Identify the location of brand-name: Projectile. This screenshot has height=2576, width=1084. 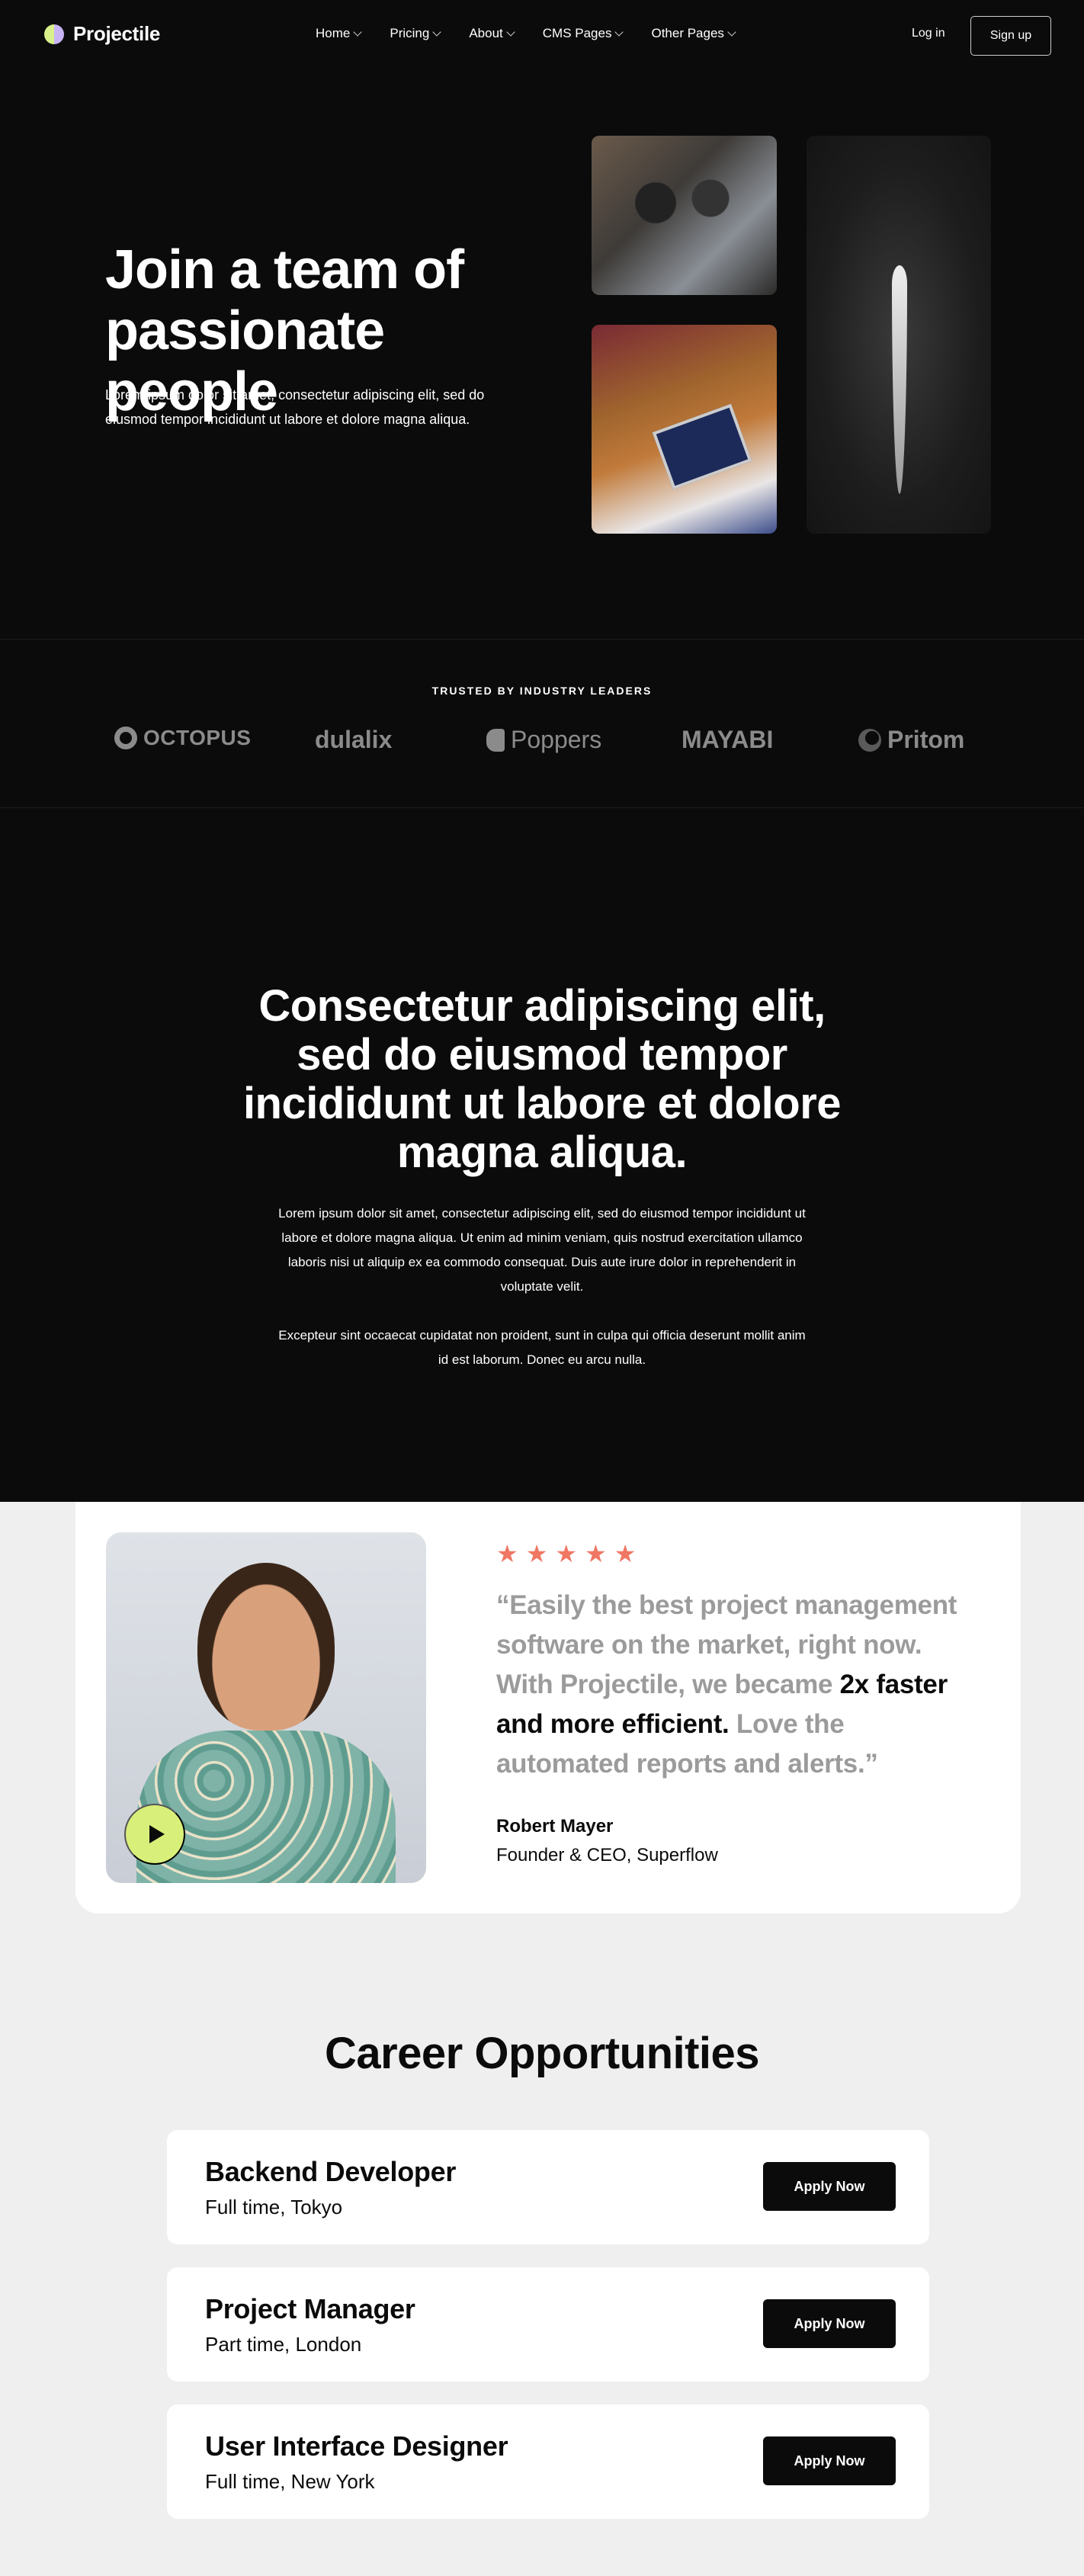
(117, 33).